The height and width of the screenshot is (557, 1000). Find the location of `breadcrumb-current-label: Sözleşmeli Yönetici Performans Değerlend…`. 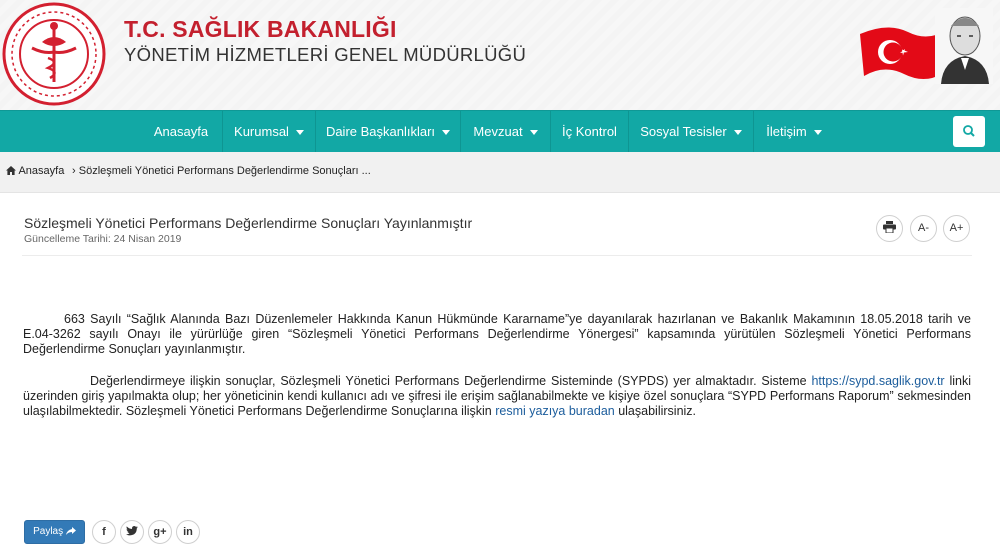

breadcrumb-current-label: Sözleşmeli Yönetici Performans Değerlend… is located at coordinates (224, 171).